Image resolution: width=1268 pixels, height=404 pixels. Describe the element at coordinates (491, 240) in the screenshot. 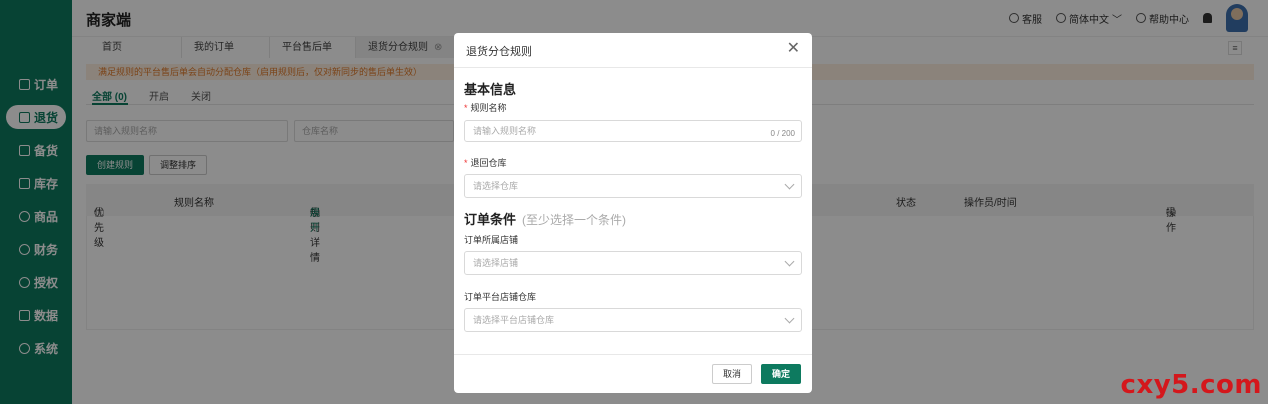

I see `shop-label: 订单所属店铺` at that location.